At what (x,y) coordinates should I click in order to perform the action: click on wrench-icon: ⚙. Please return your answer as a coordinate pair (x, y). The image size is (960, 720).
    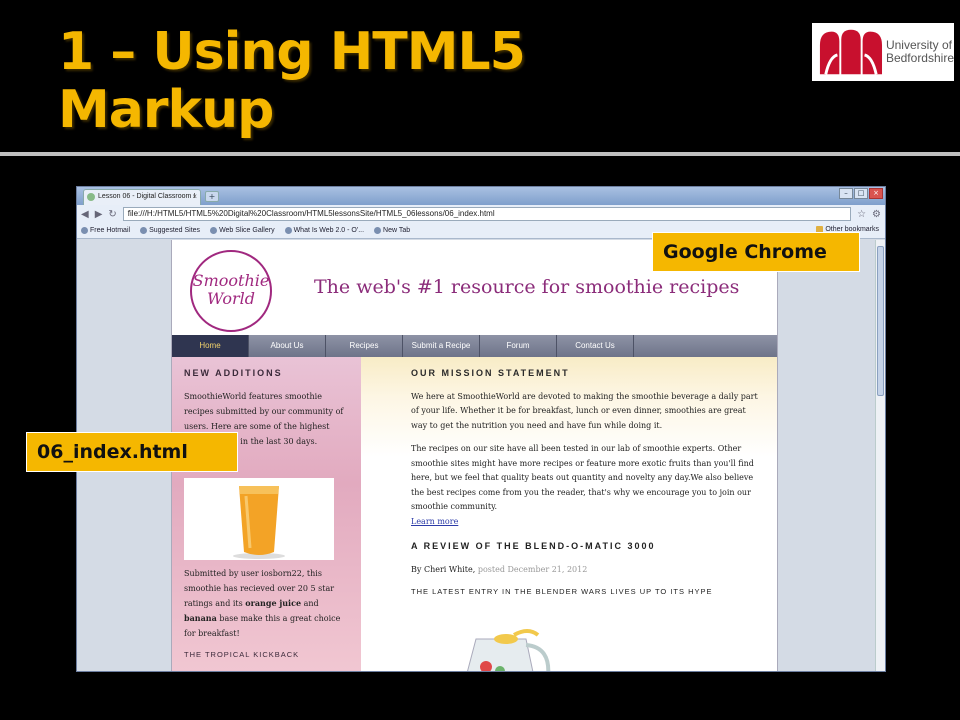
    Looking at the image, I should click on (876, 214).